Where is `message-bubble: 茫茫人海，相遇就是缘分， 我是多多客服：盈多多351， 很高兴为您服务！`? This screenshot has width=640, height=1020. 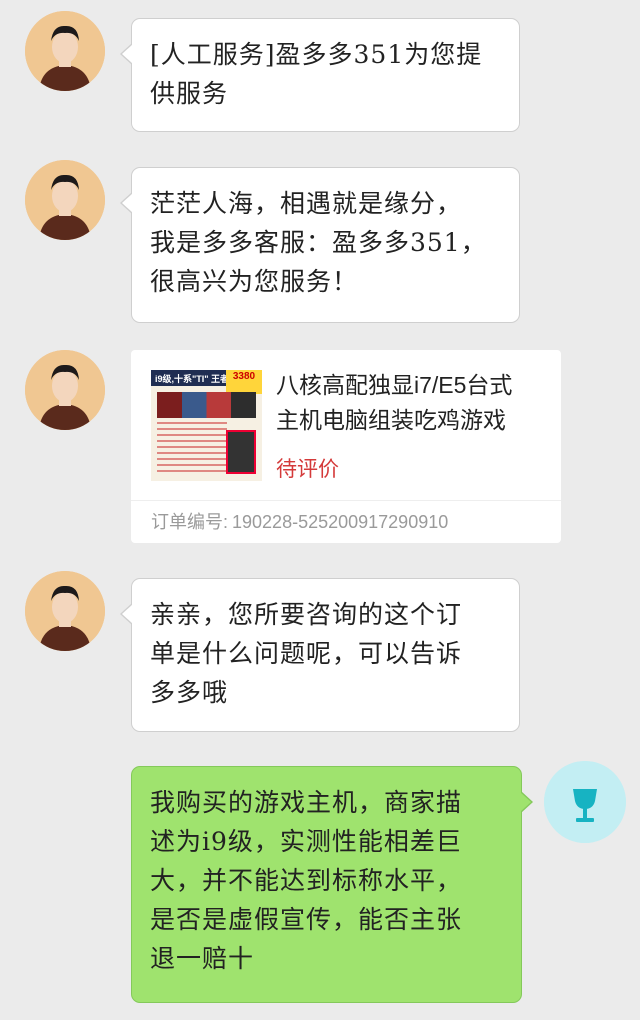 message-bubble: 茫茫人海，相遇就是缘分， 我是多多客服：盈多多351， 很高兴为您服务！ is located at coordinates (320, 245).